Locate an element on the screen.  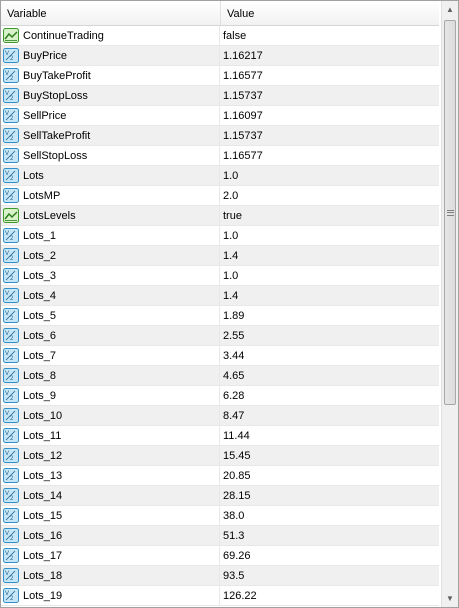
table-row: V 2 Lots_3 1.0 is located at coordinates (220, 276).